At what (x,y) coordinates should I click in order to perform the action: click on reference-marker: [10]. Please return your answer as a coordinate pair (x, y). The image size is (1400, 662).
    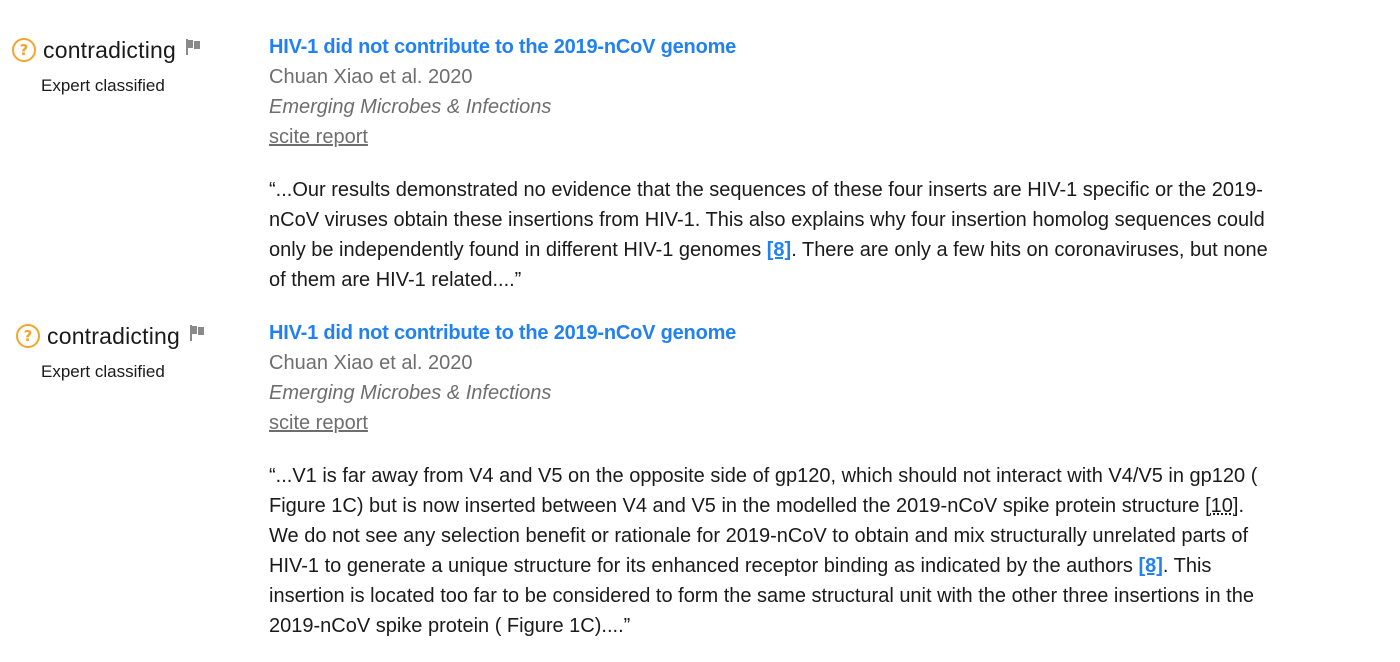
    Looking at the image, I should click on (1222, 506).